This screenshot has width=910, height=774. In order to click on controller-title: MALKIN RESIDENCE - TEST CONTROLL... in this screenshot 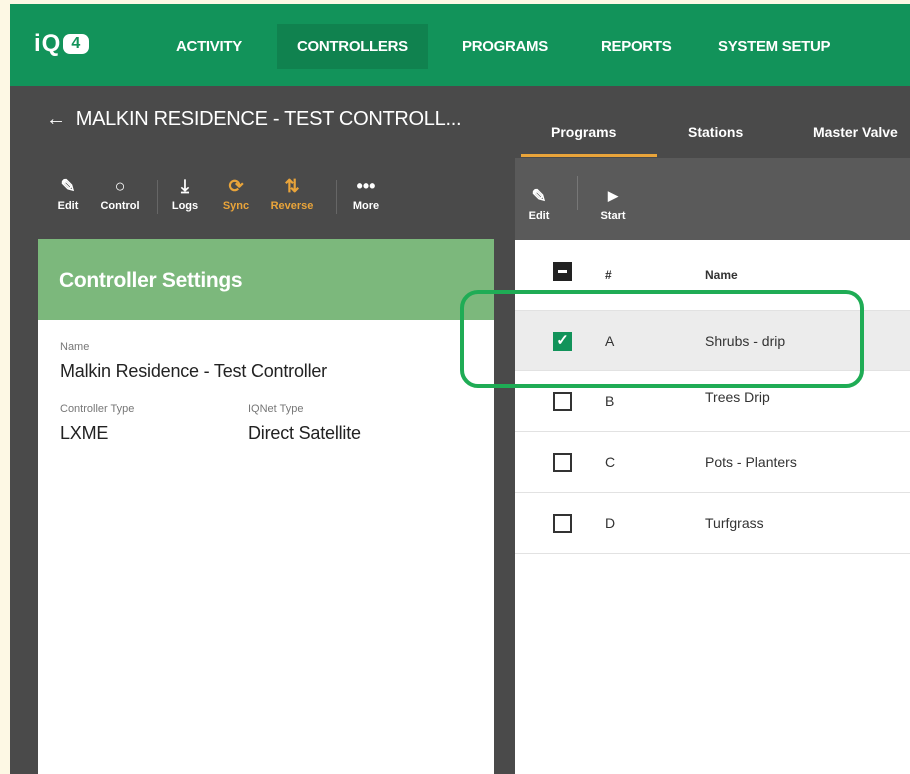, I will do `click(268, 119)`.